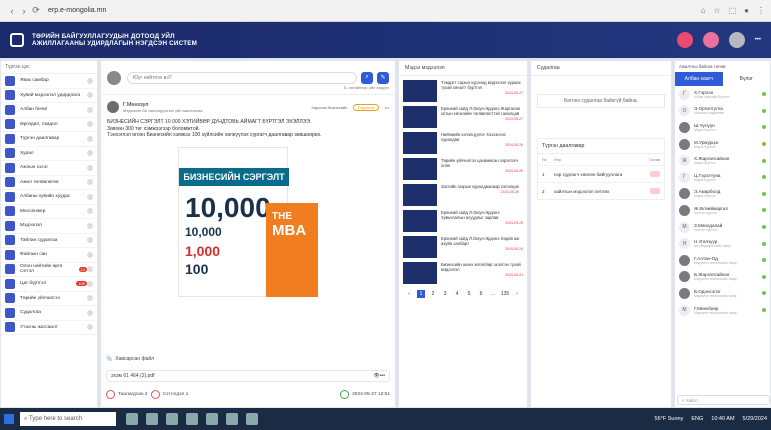  What do you see at coordinates (755, 419) in the screenshot?
I see `date-text: 5/29/2024` at bounding box center [755, 419].